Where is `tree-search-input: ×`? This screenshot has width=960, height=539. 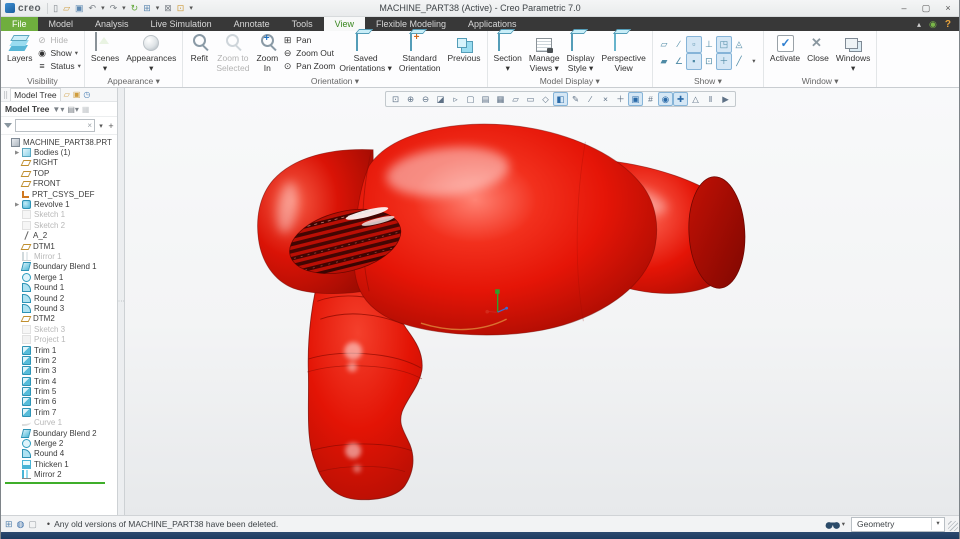 tree-search-input: × is located at coordinates (55, 125).